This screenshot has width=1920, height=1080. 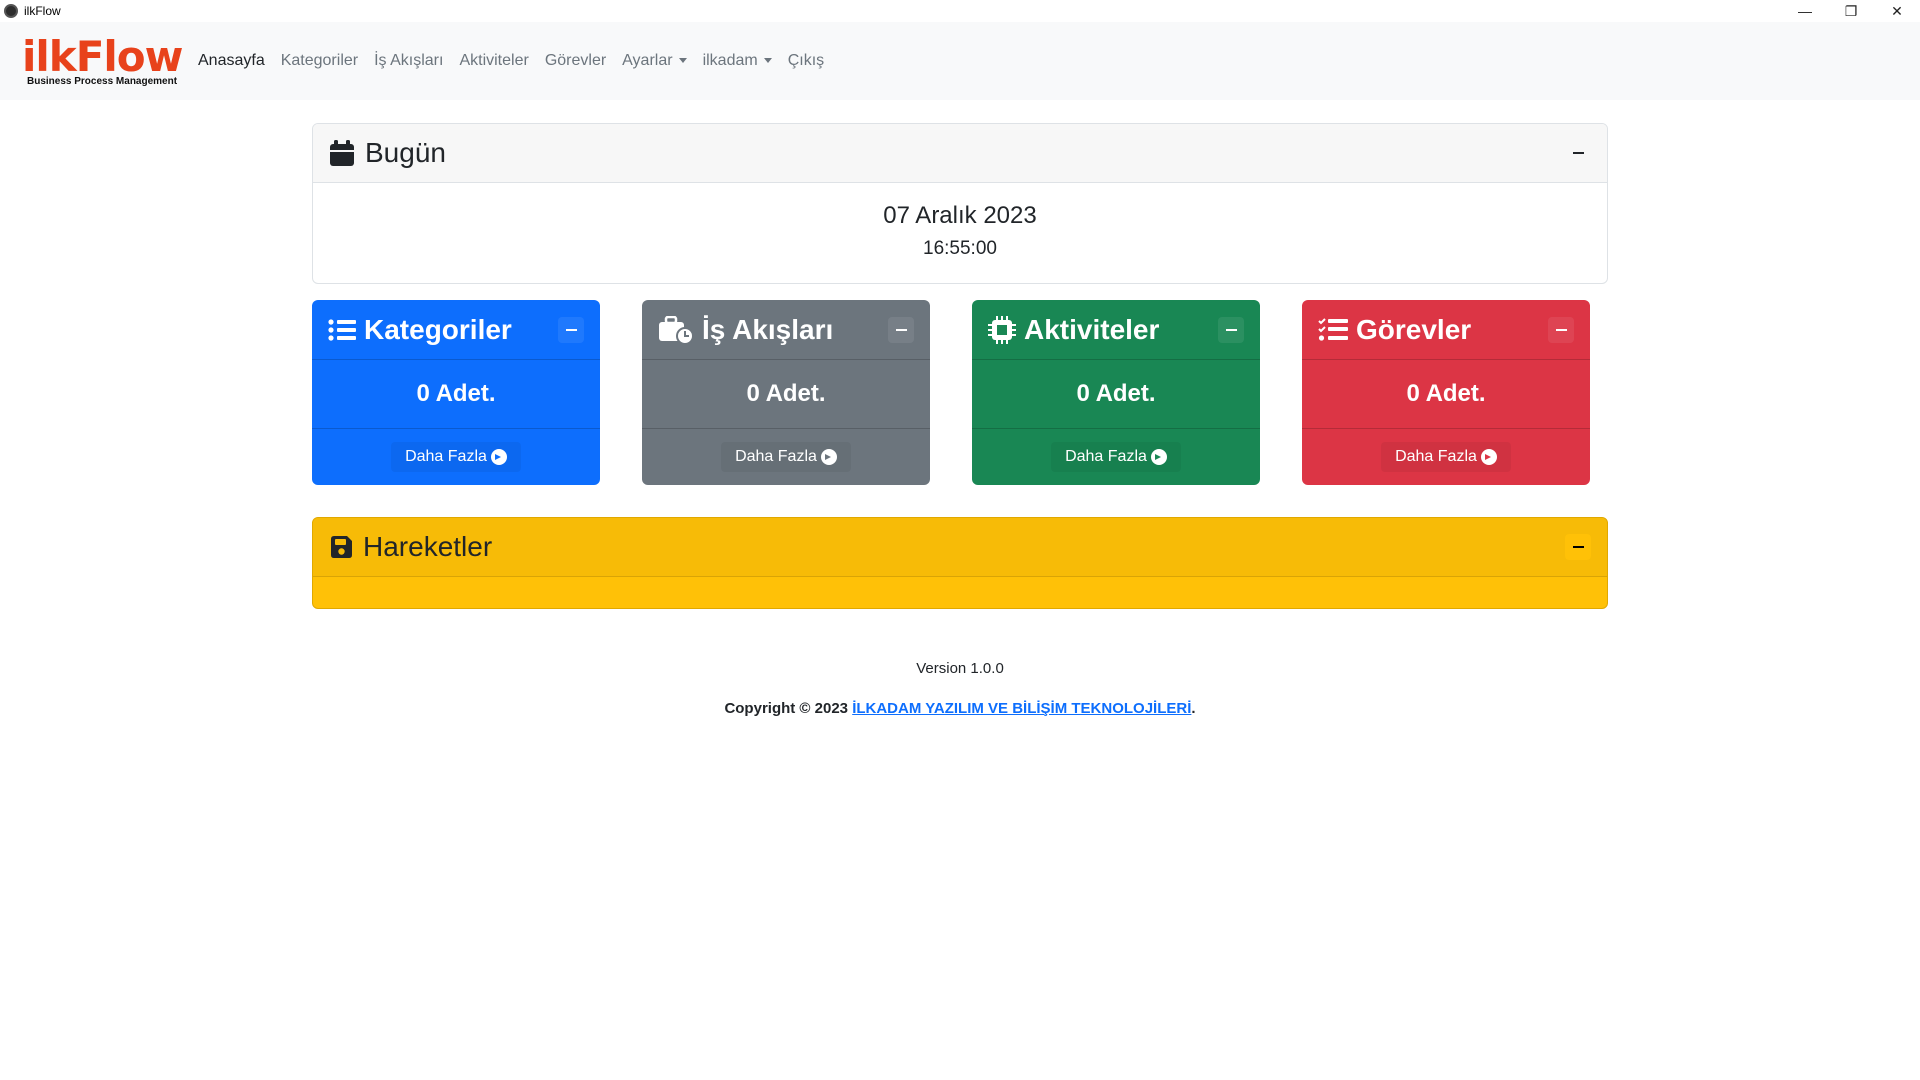 I want to click on stat-card-header: İş Akışları, so click(x=786, y=330).